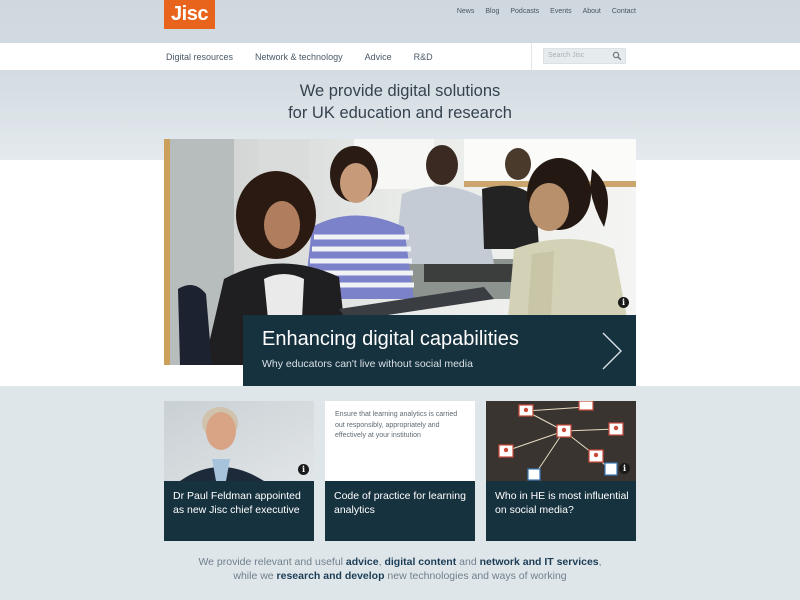 This screenshot has width=800, height=600. Describe the element at coordinates (378, 57) in the screenshot. I see `nav-advice: Advice` at that location.